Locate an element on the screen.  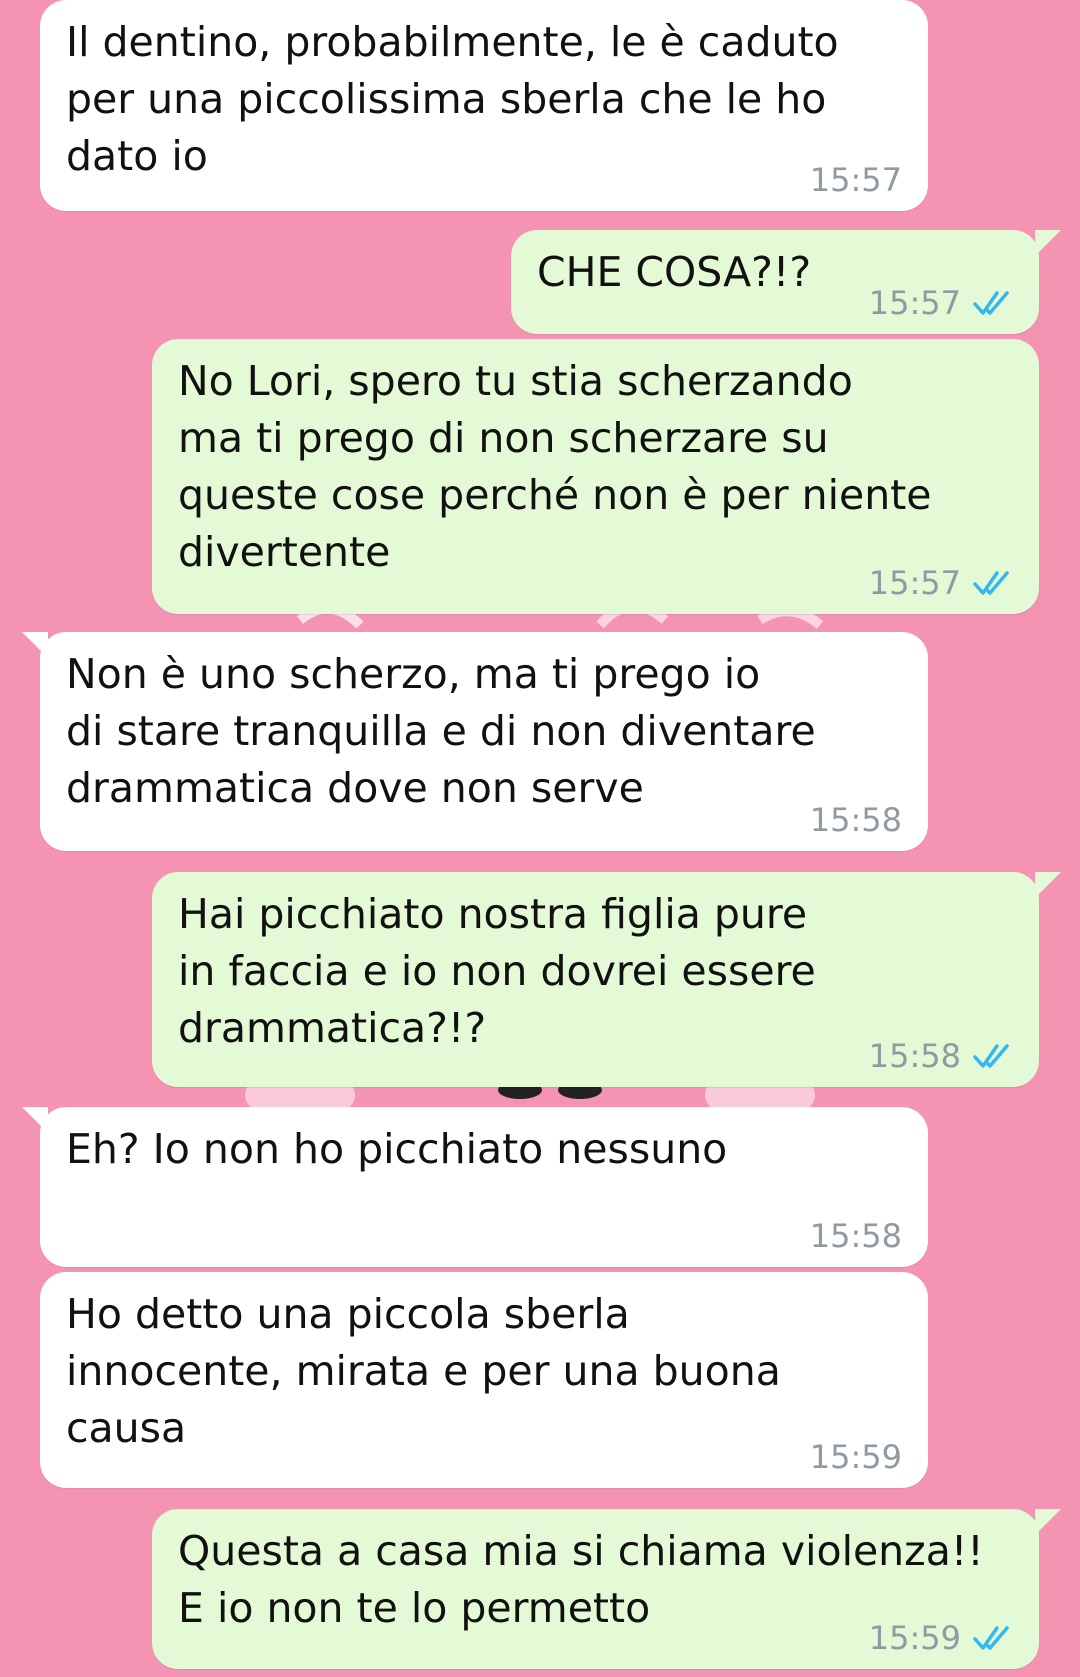
message-text: Eh? Io non ho picchiato nessuno is located at coordinates (397, 1149).